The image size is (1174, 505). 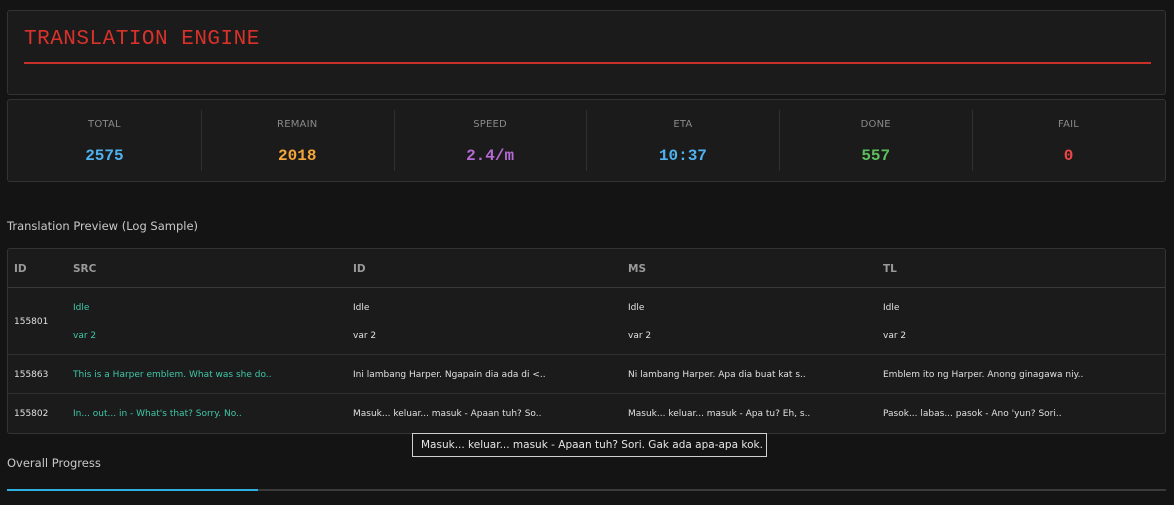 I want to click on row-id: 155801, so click(x=31, y=322).